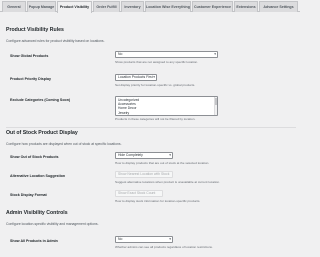  What do you see at coordinates (29, 56) in the screenshot?
I see `show-global-products-label: Show Global Products` at bounding box center [29, 56].